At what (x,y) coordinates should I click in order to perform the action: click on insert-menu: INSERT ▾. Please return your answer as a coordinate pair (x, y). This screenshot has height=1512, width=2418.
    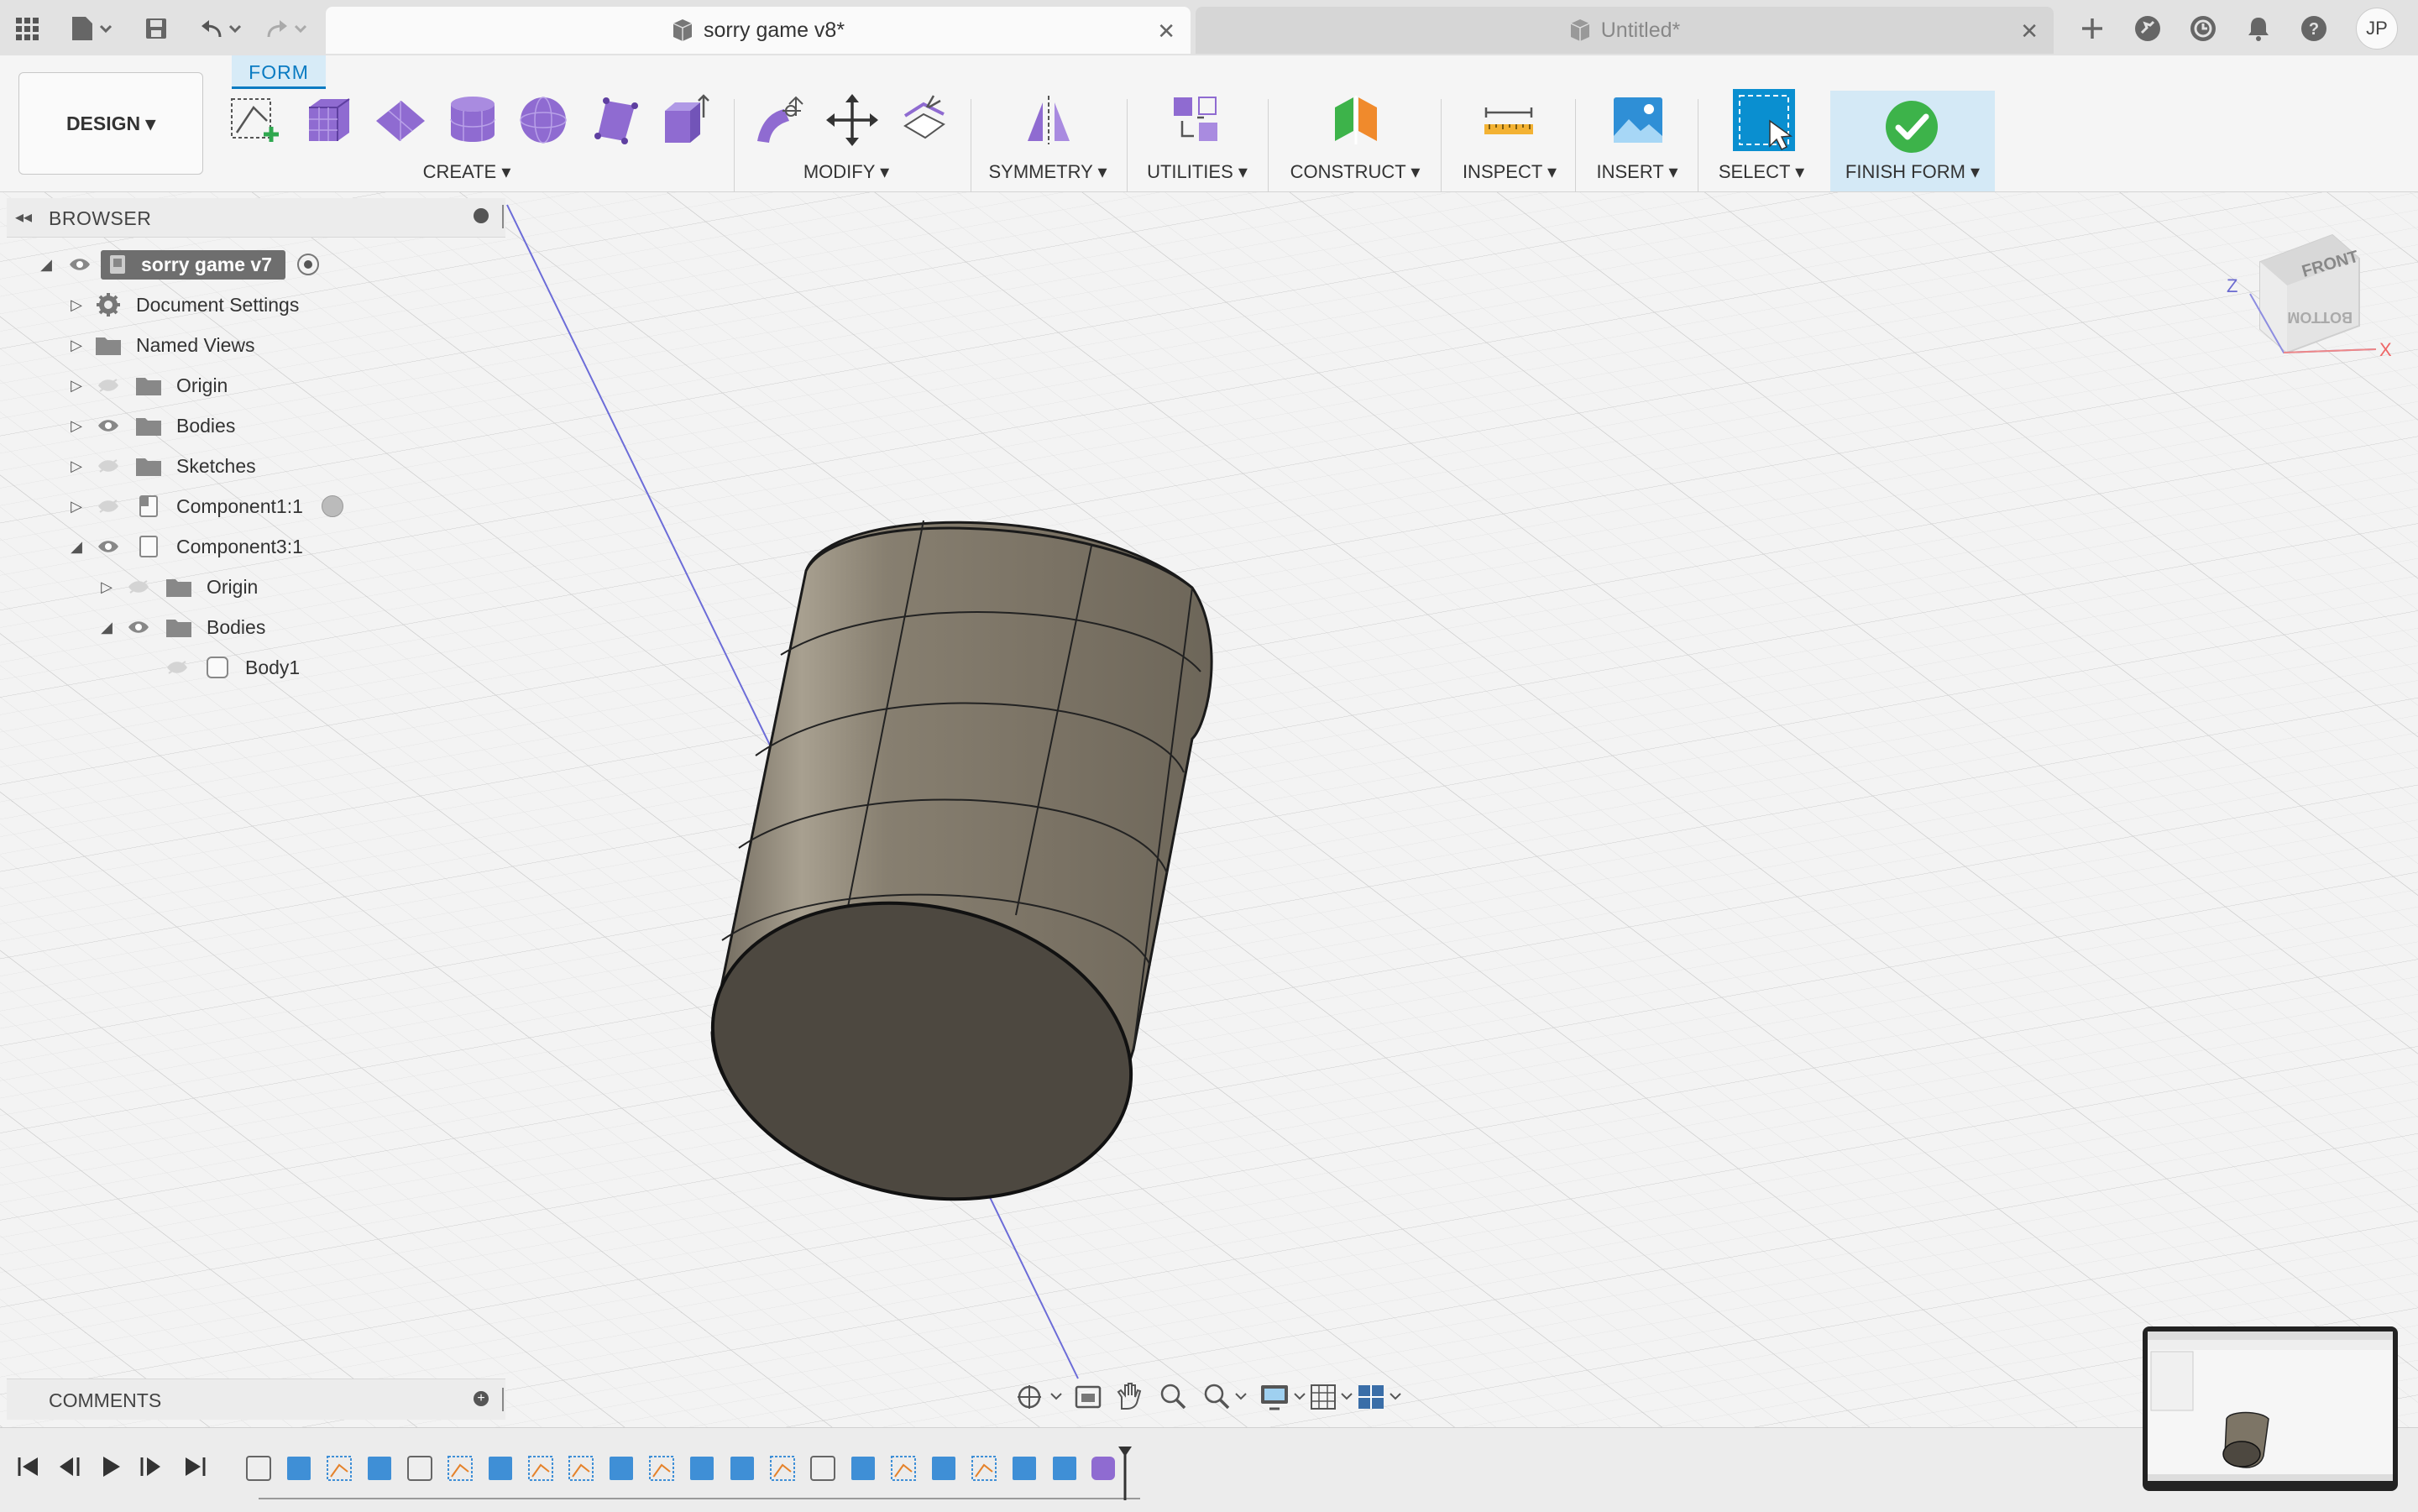
    Looking at the image, I should click on (1636, 172).